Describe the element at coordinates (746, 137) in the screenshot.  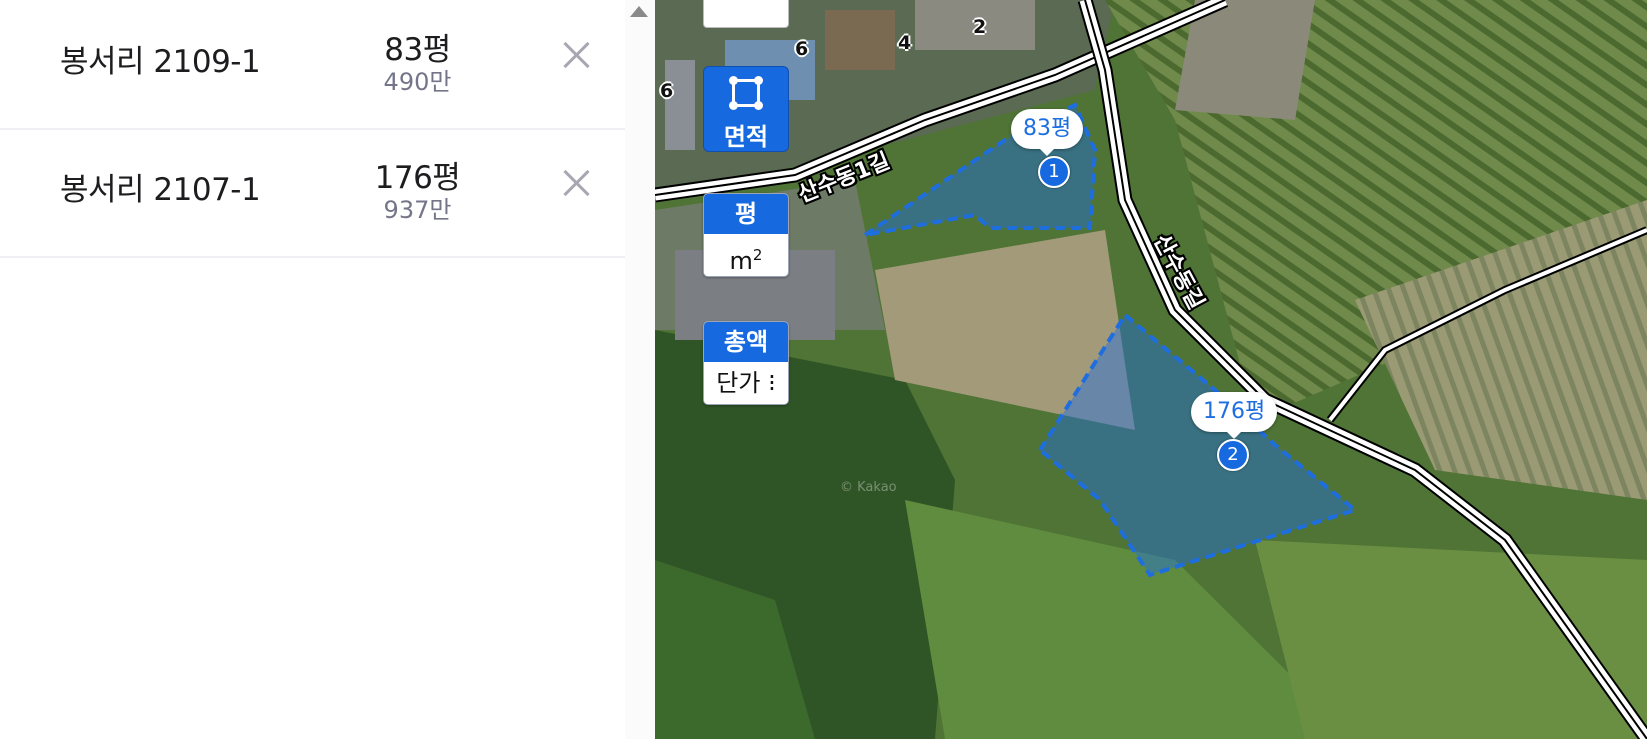
I see `area-measure-label: 면적` at that location.